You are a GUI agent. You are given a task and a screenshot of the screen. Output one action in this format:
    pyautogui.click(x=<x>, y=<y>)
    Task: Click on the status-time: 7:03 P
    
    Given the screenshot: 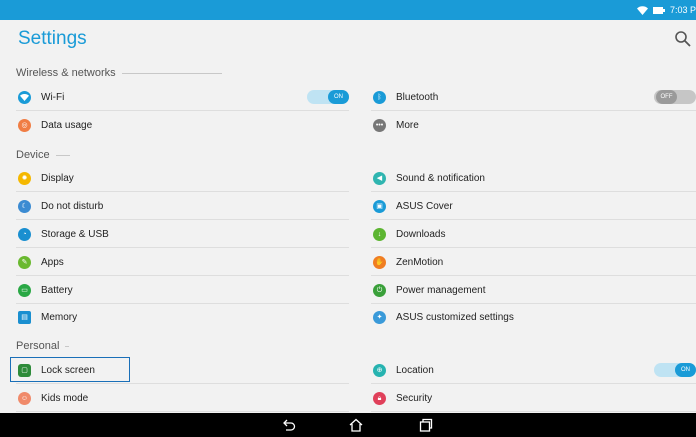 What is the action you would take?
    pyautogui.click(x=682, y=10)
    